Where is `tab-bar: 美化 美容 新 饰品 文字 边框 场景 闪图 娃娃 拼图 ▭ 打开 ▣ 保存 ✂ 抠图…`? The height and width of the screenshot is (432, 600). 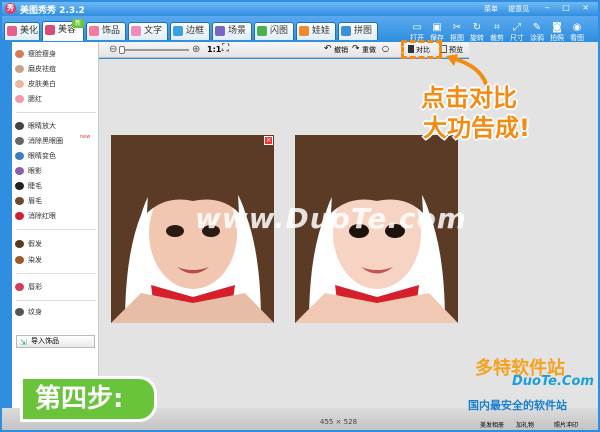 tab-bar: 美化 美容 新 饰品 文字 边框 场景 闪图 娃娃 拼图 ▭ 打开 ▣ 保存 ✂ 抠图… is located at coordinates (300, 29).